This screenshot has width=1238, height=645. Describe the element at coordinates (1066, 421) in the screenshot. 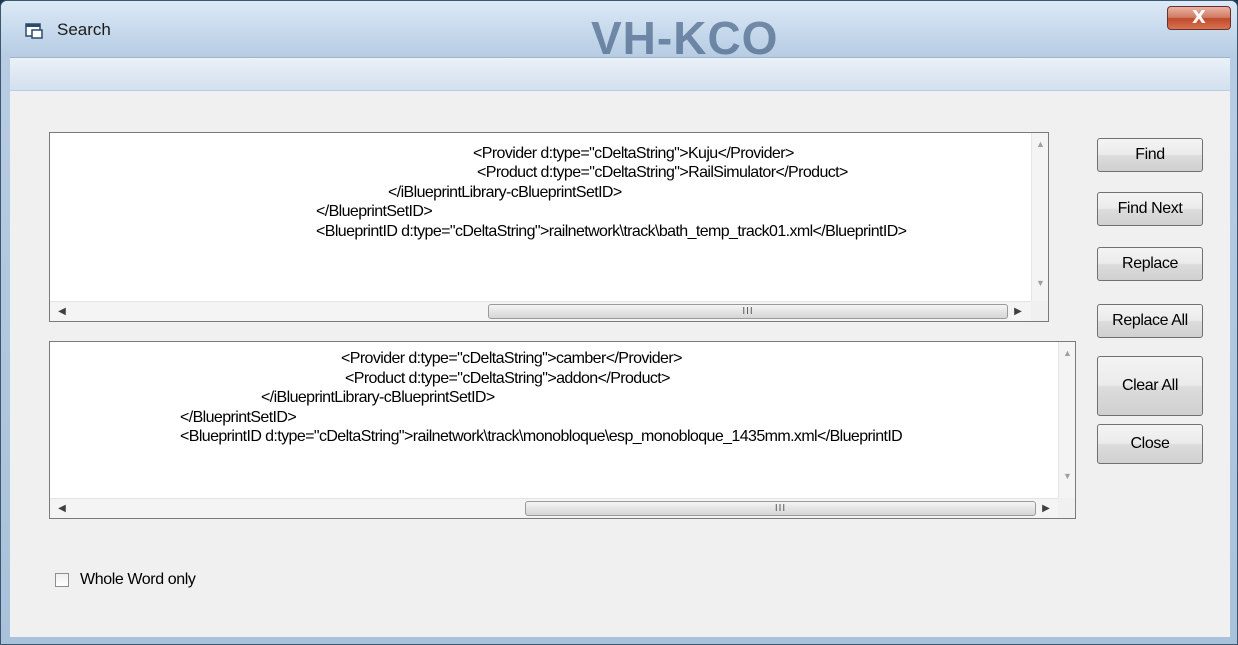

I see `replace-vertical-scrollbar: ▲ ▼` at that location.